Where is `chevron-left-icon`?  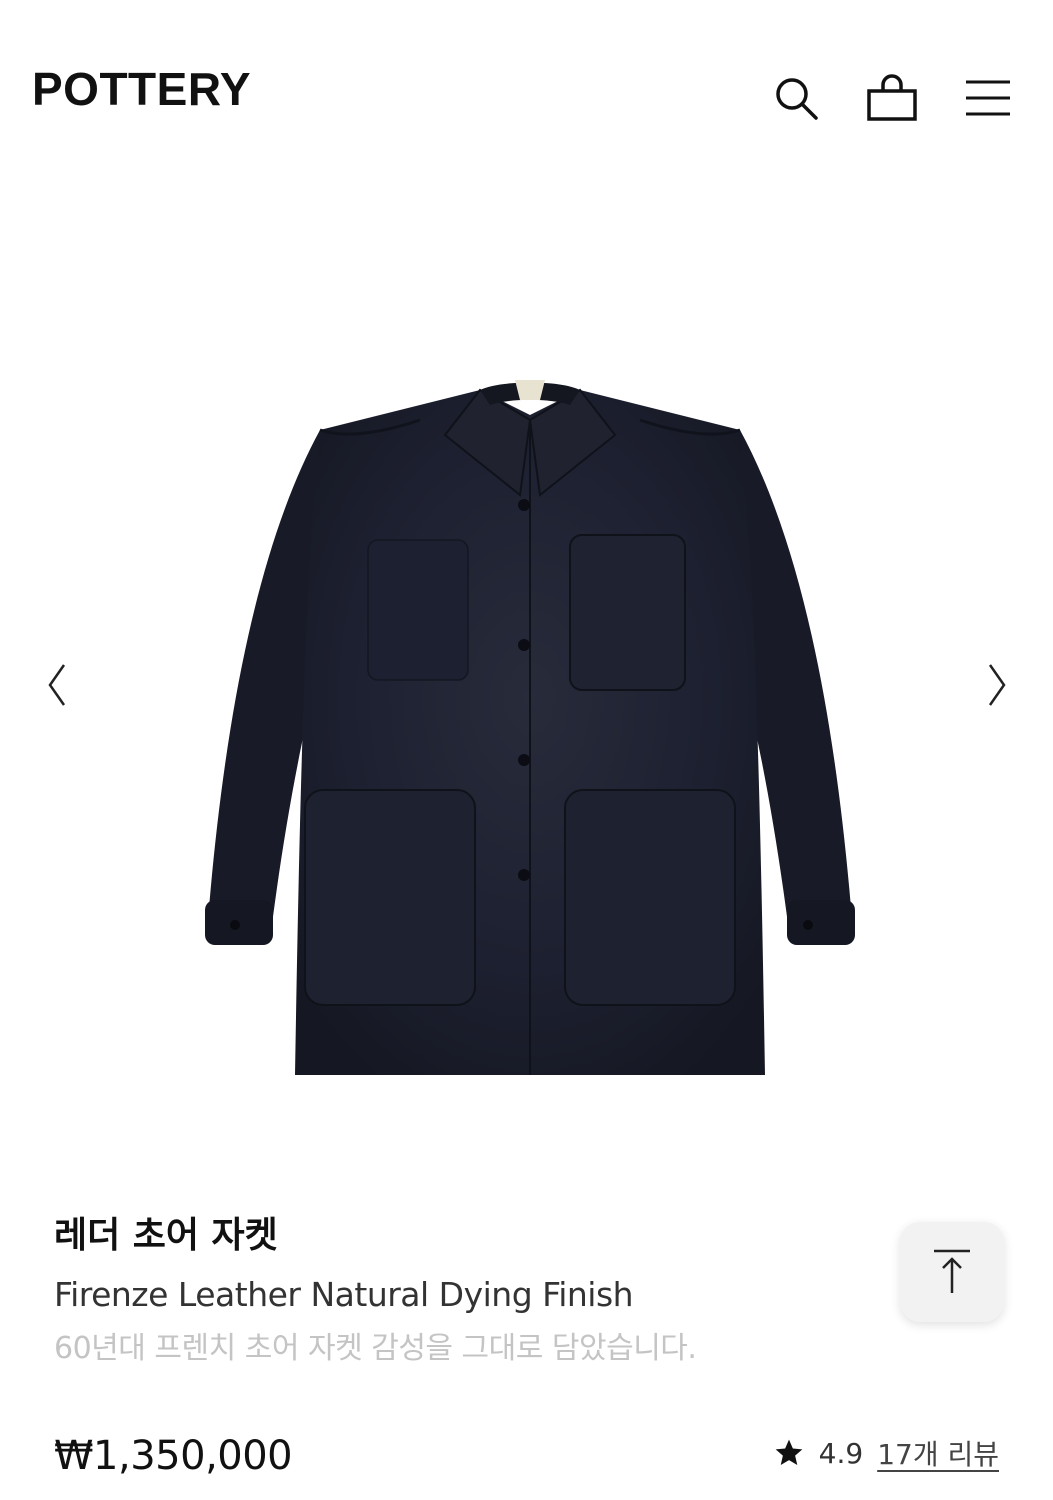 chevron-left-icon is located at coordinates (57, 685).